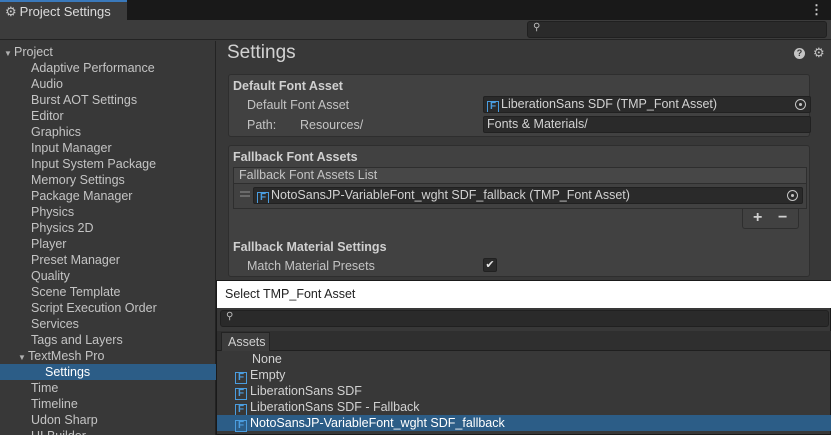 Image resolution: width=831 pixels, height=435 pixels. What do you see at coordinates (799, 53) in the screenshot?
I see `help-icon: ?` at bounding box center [799, 53].